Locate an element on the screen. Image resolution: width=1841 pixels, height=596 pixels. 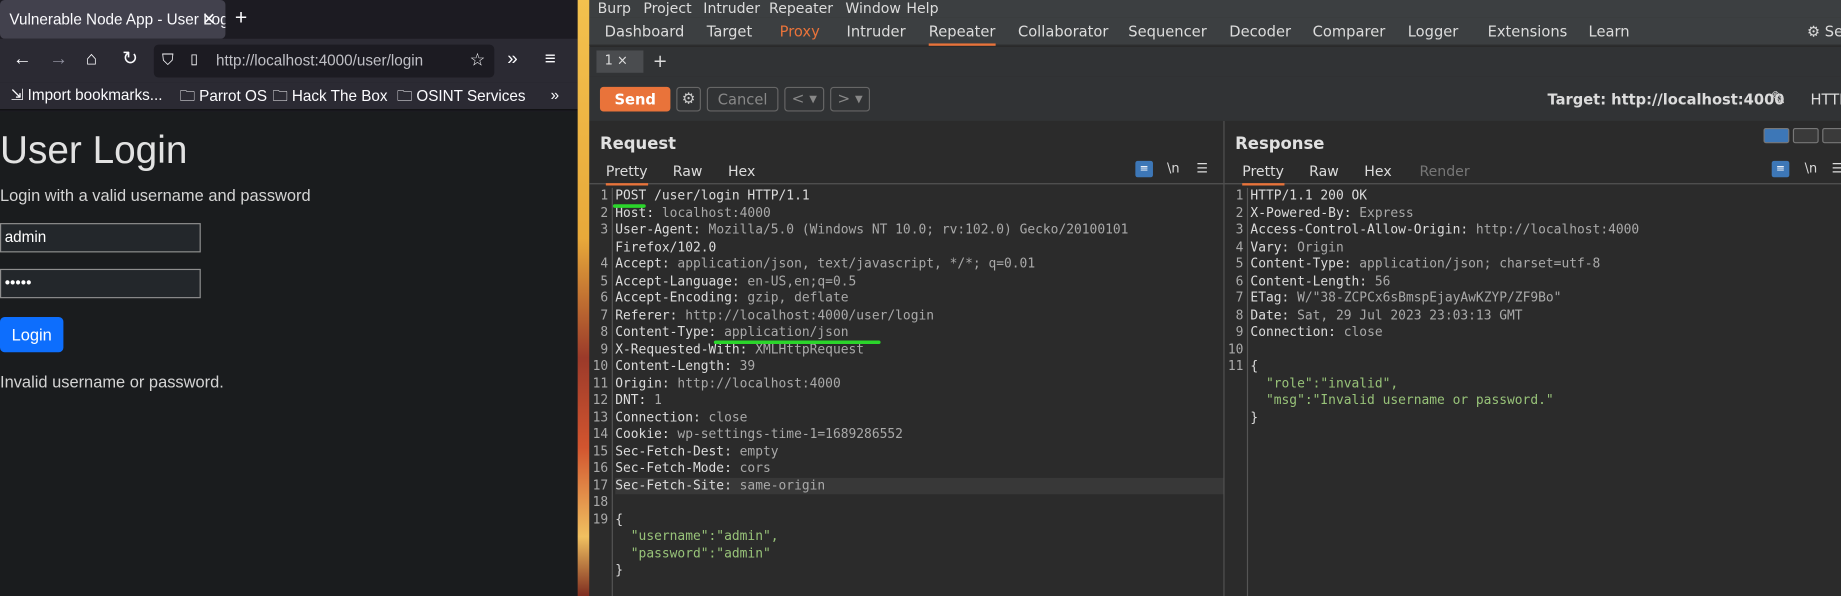
response-more-options-icon: ☰ is located at coordinates (1836, 168).